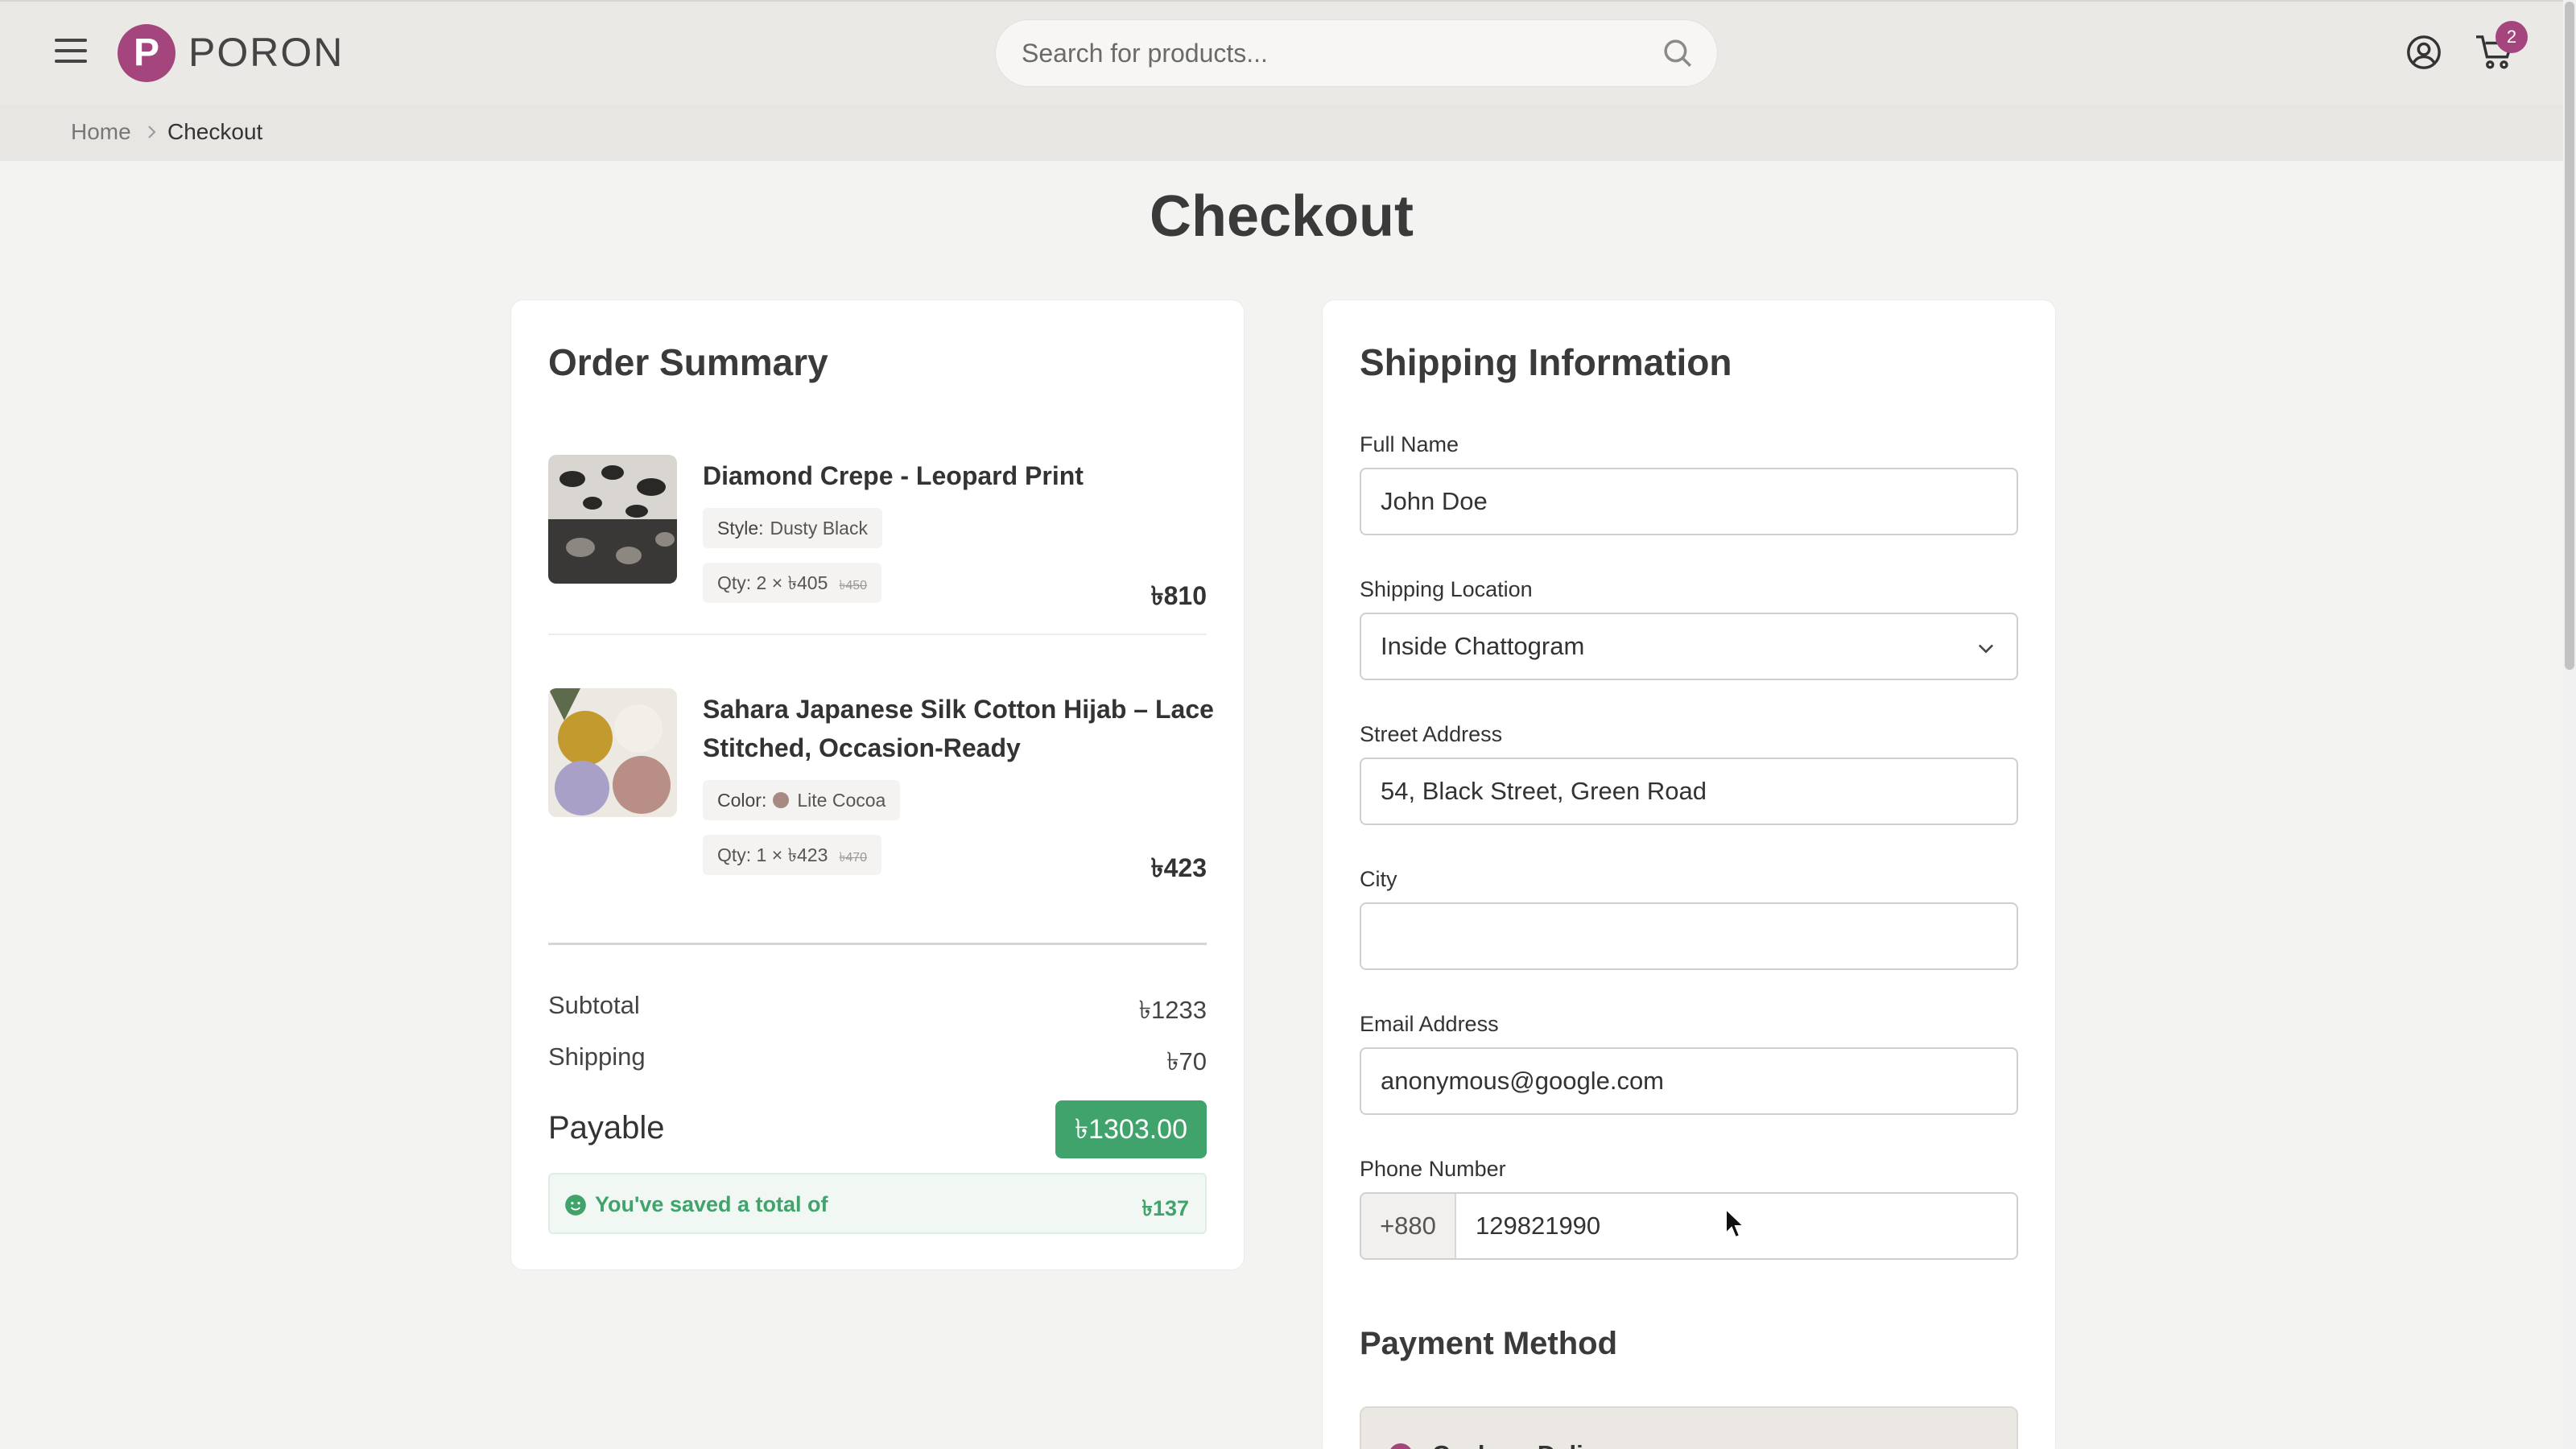 Image resolution: width=2576 pixels, height=1449 pixels. Describe the element at coordinates (2569, 336) in the screenshot. I see `scrollbar-thumb` at that location.